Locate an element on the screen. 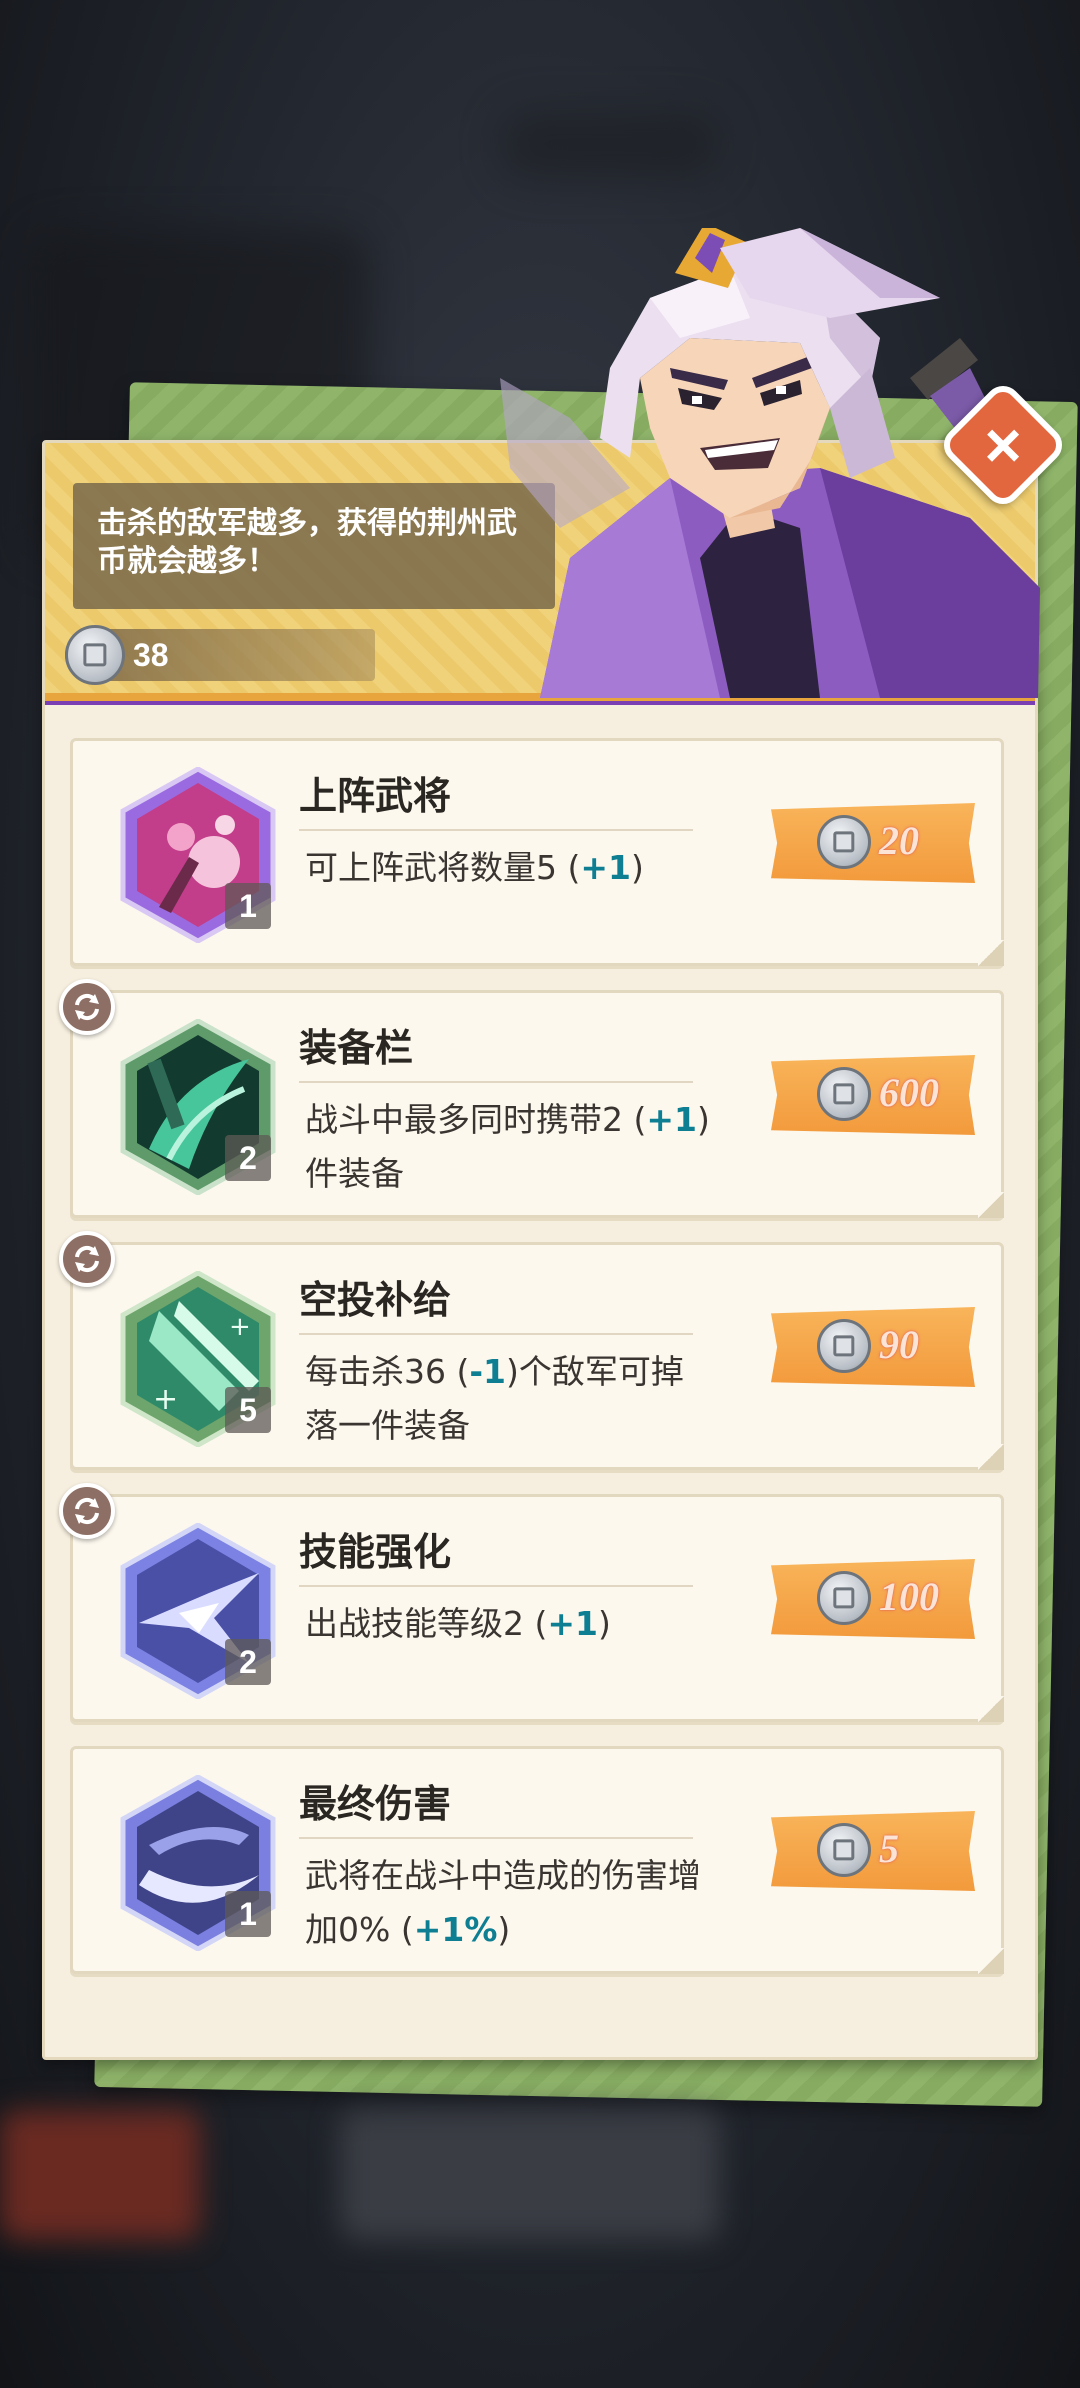 This screenshot has height=2388, width=1080. buy-button: 100 is located at coordinates (873, 1599).